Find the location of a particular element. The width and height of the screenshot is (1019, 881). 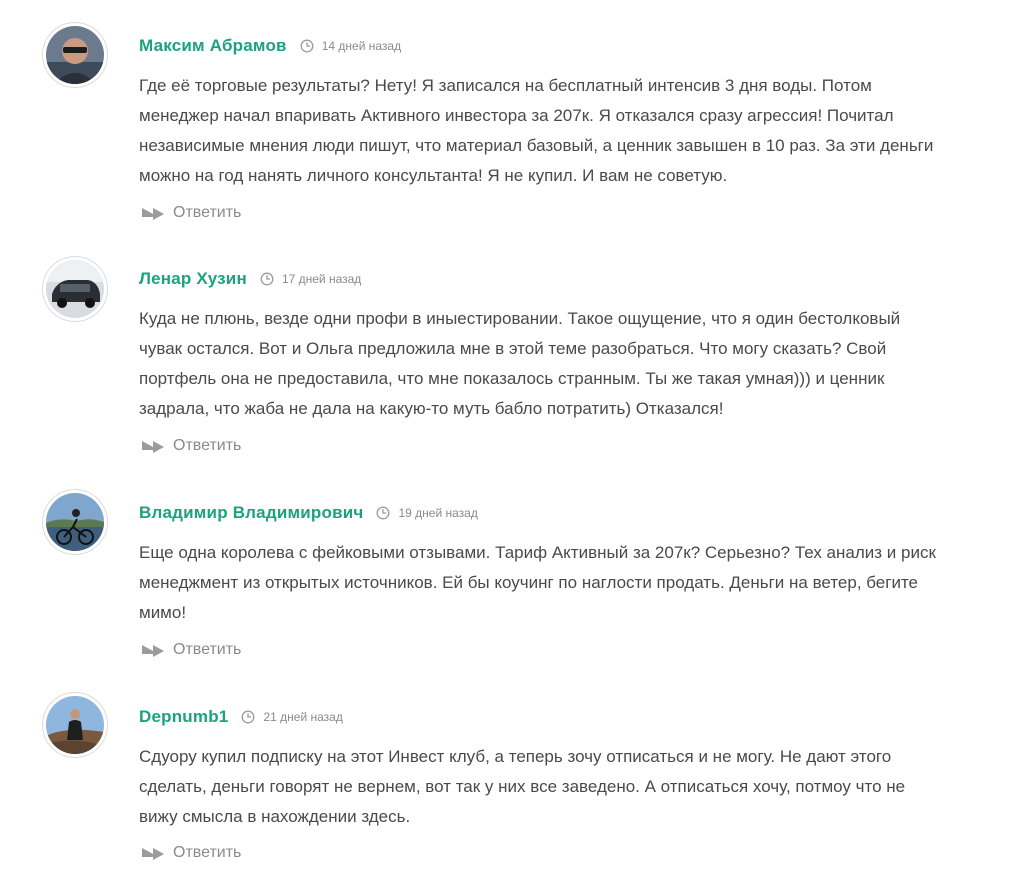

comment-time: 14 дней назад is located at coordinates (350, 46).